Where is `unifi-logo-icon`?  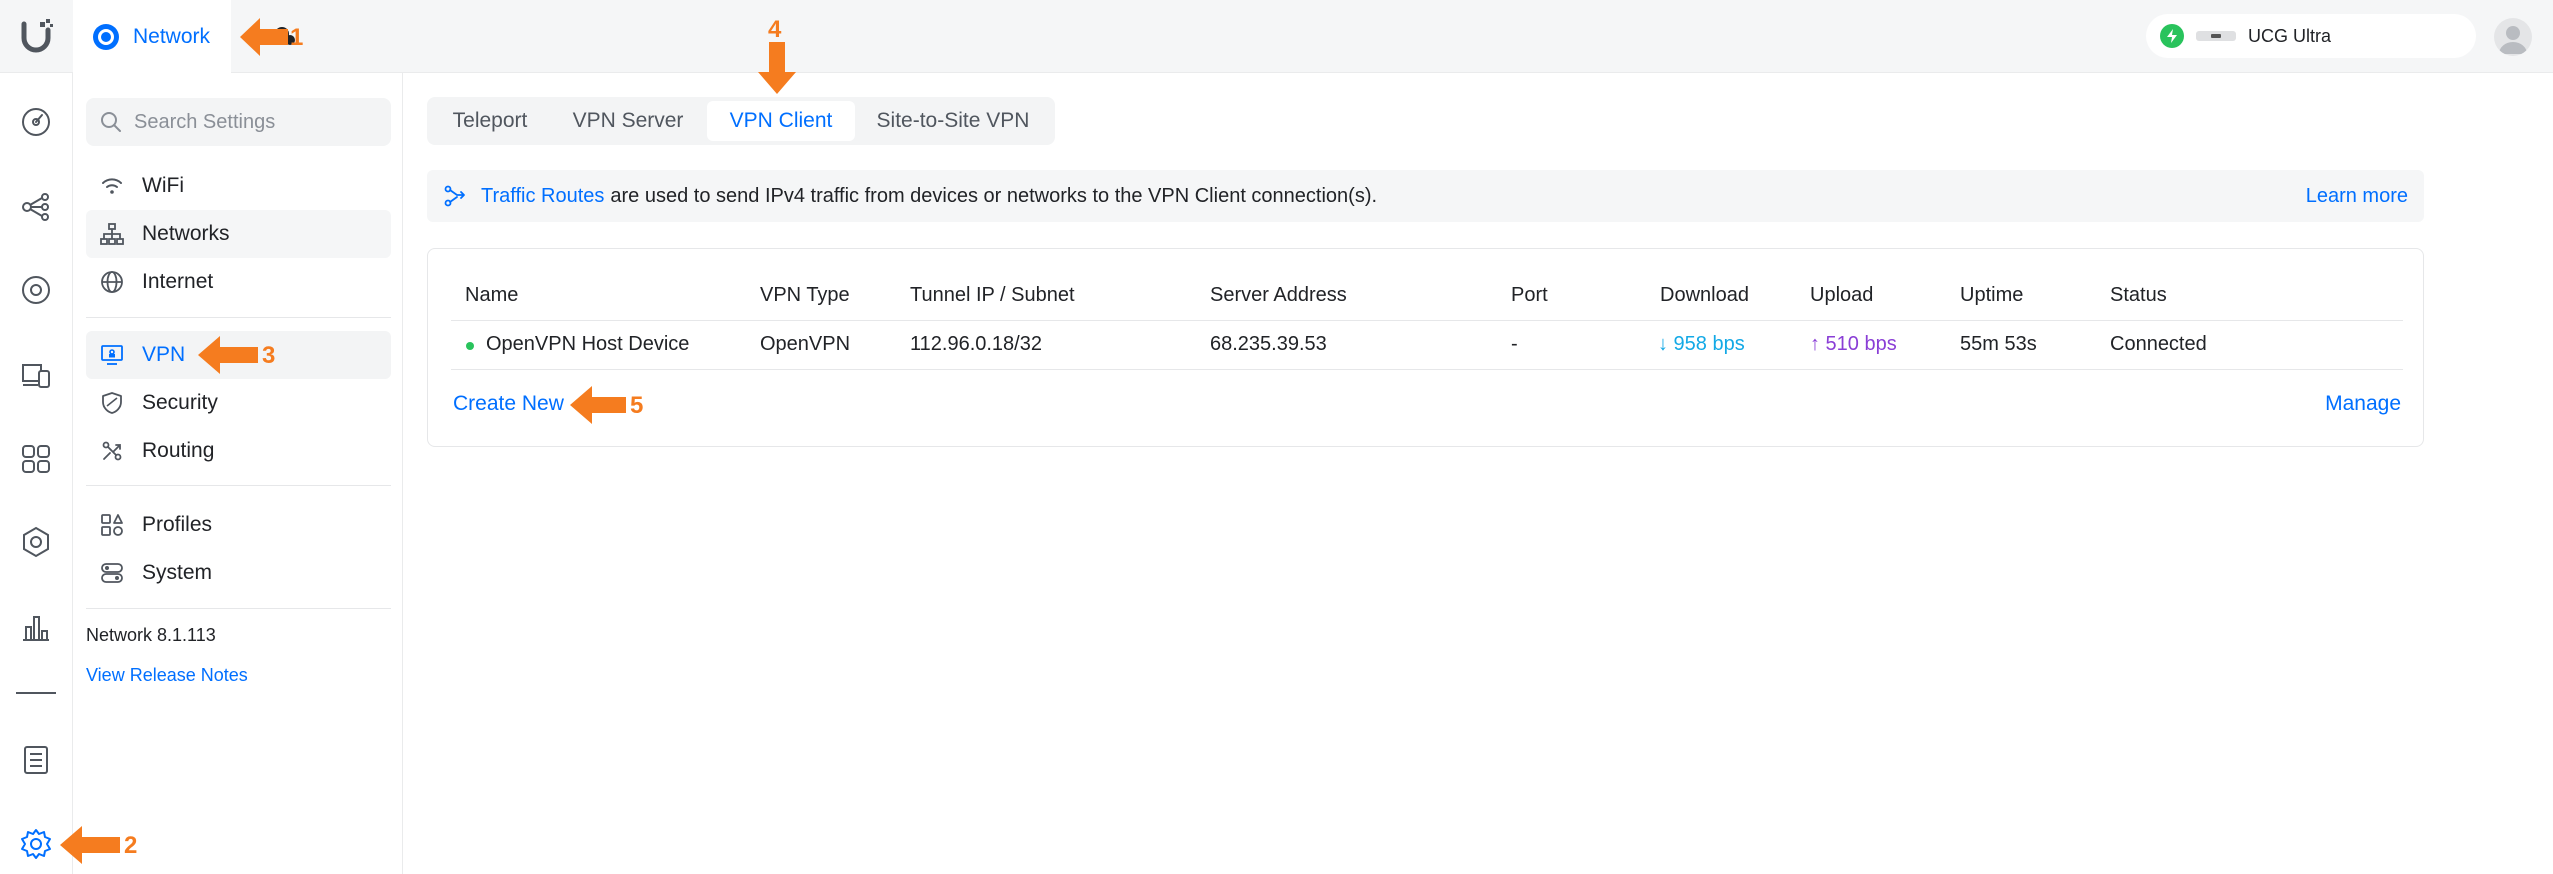
unifi-logo-icon is located at coordinates (36, 36).